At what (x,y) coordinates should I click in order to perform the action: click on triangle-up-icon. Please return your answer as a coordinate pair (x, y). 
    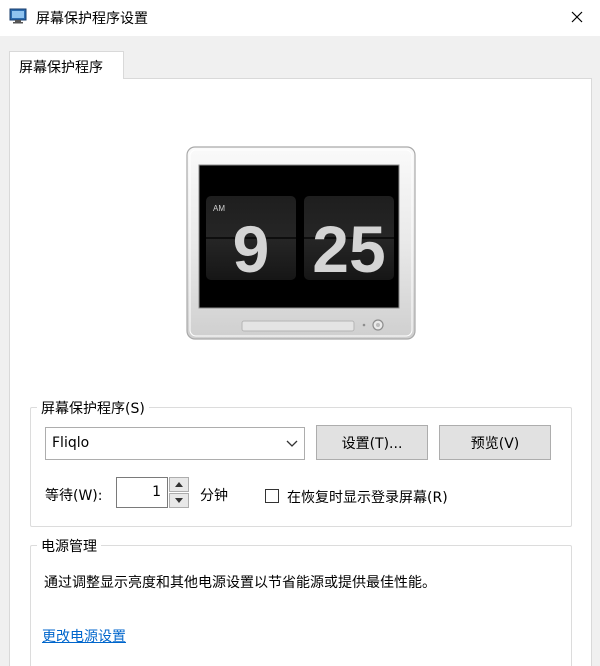
    Looking at the image, I should click on (179, 484).